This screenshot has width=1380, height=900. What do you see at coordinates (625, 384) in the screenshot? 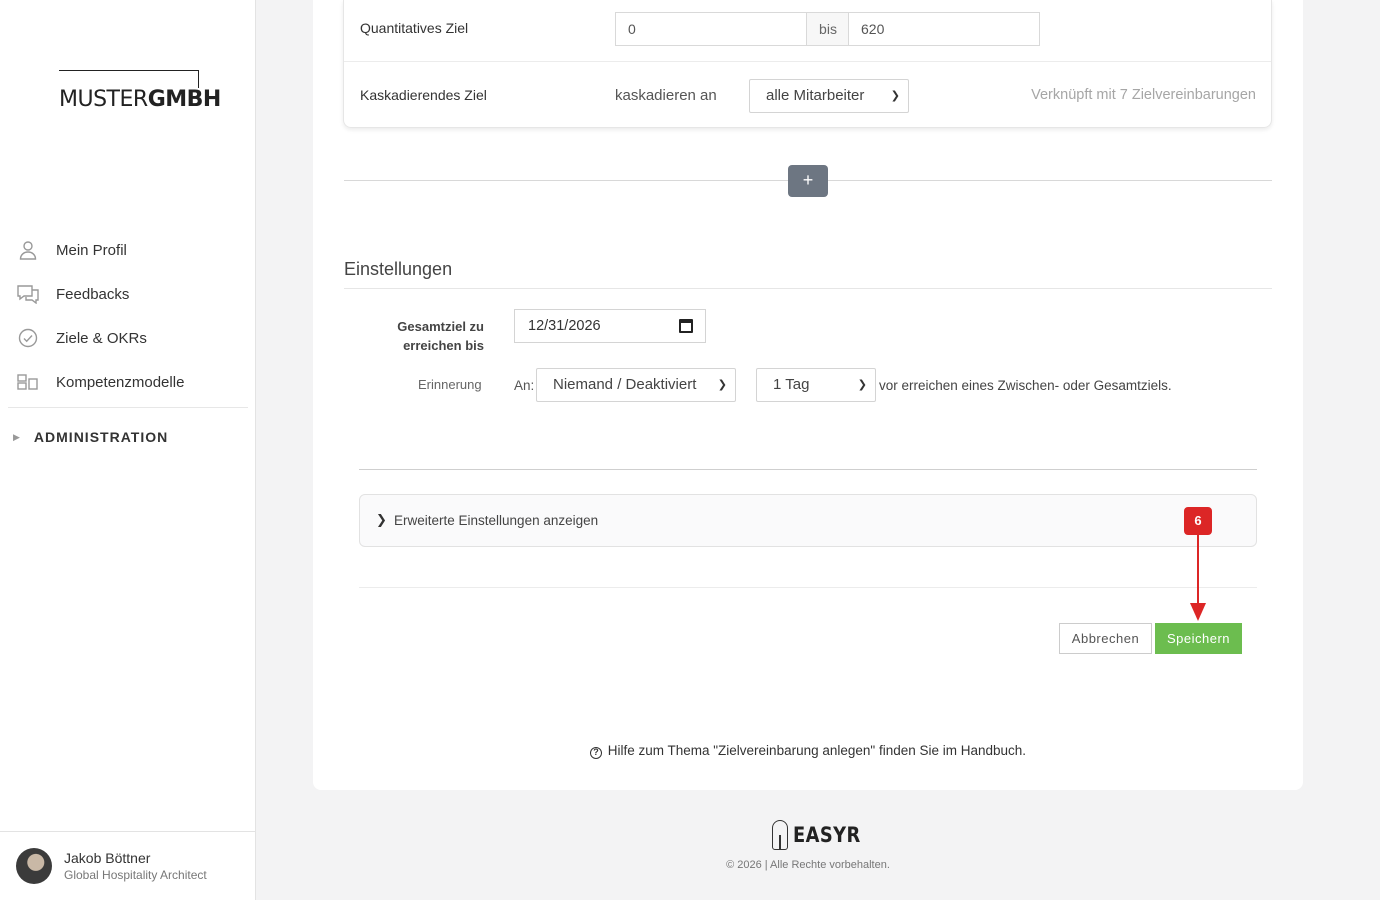
I see `reminder-recipient-value: Niemand / Deaktiviert` at bounding box center [625, 384].